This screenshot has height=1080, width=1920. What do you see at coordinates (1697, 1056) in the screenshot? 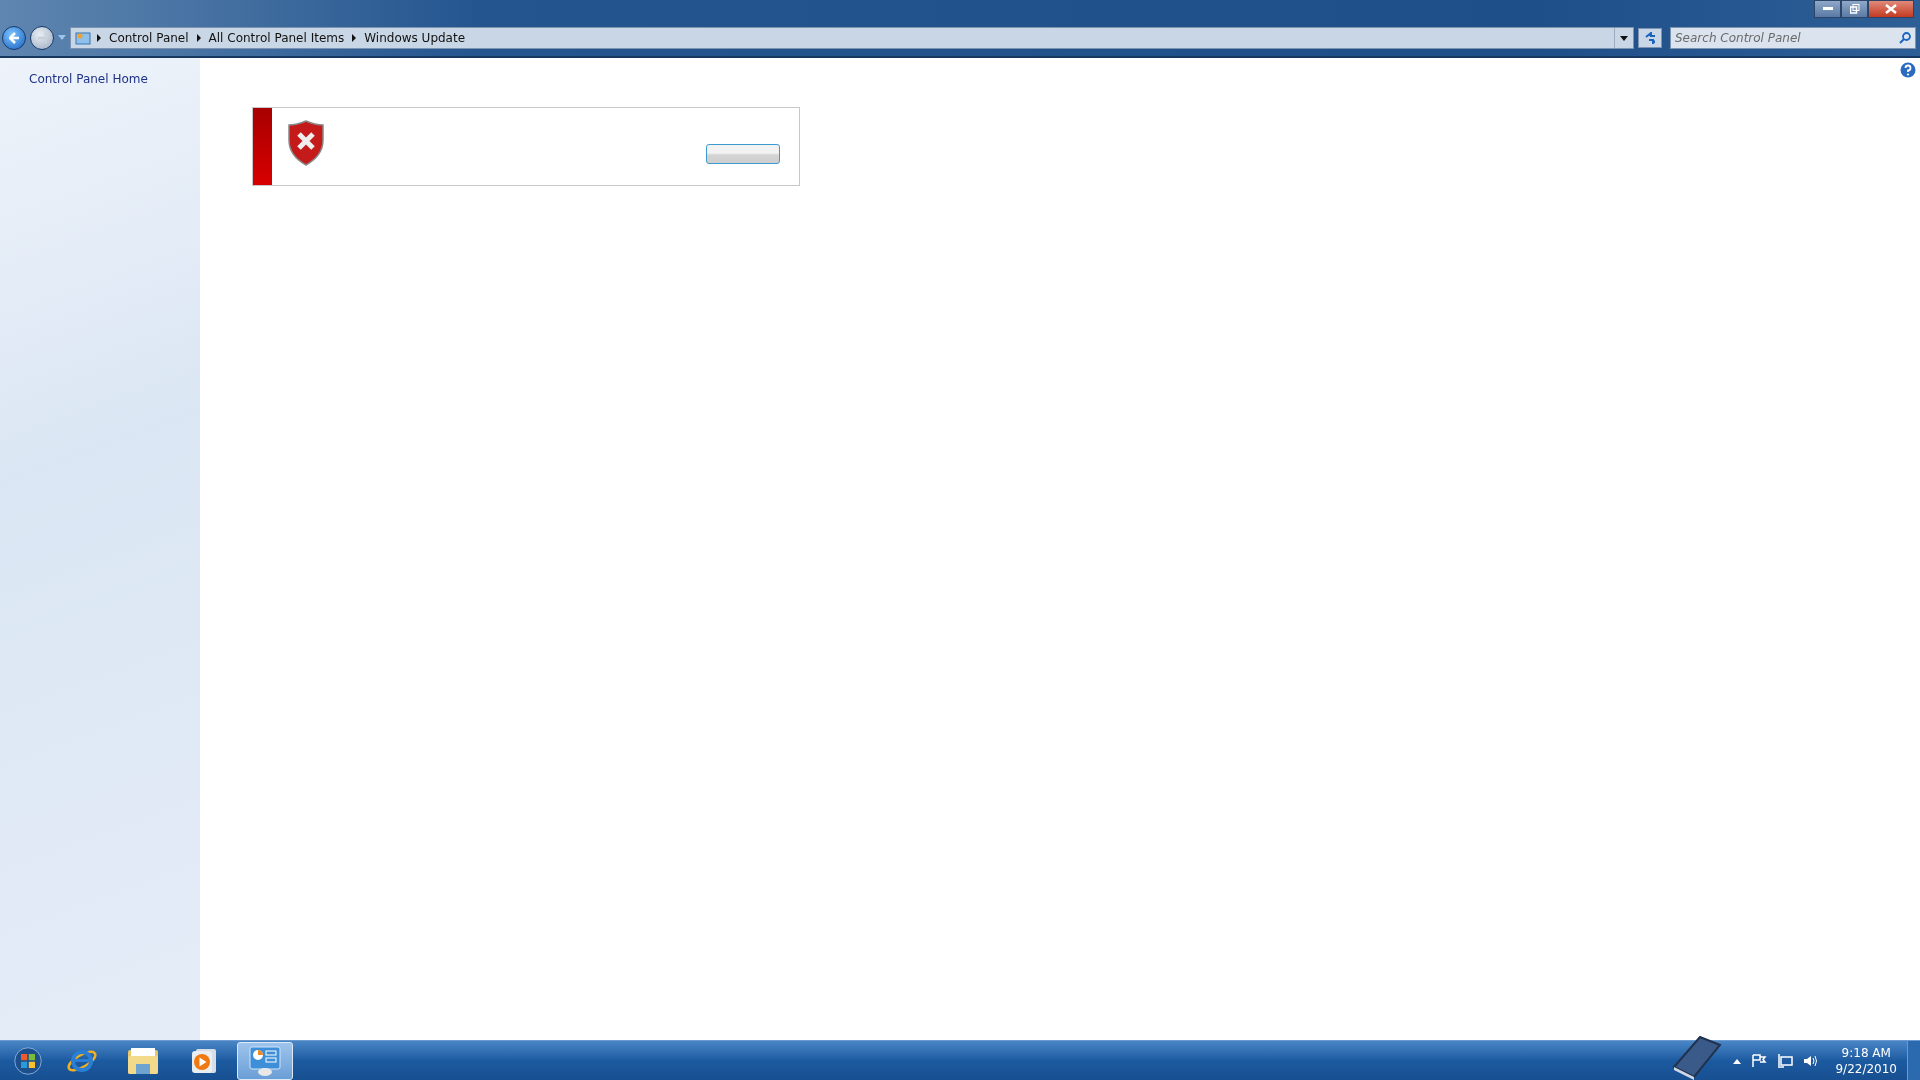
I see `book-icon` at bounding box center [1697, 1056].